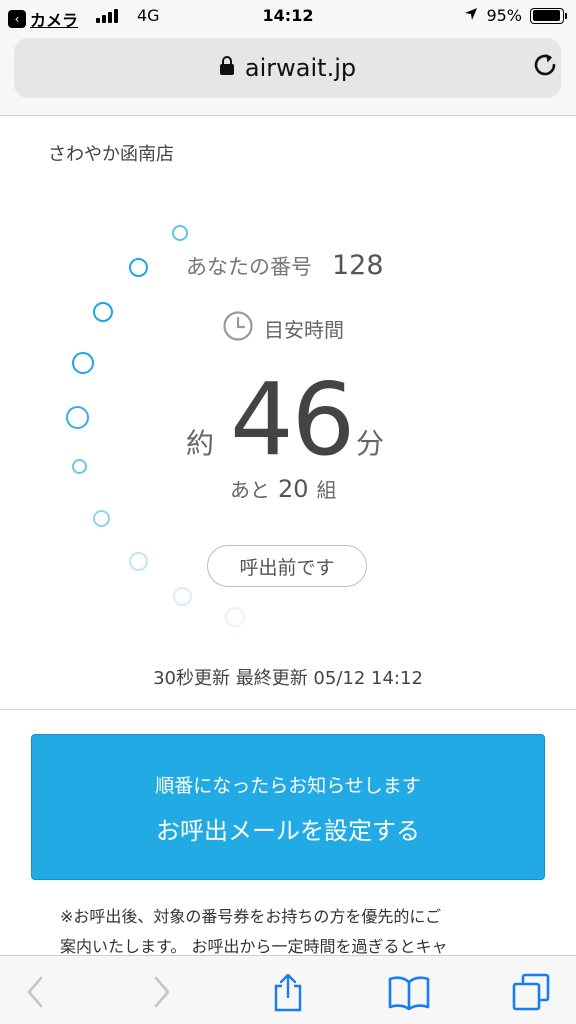  What do you see at coordinates (238, 328) in the screenshot?
I see `clock-icon` at bounding box center [238, 328].